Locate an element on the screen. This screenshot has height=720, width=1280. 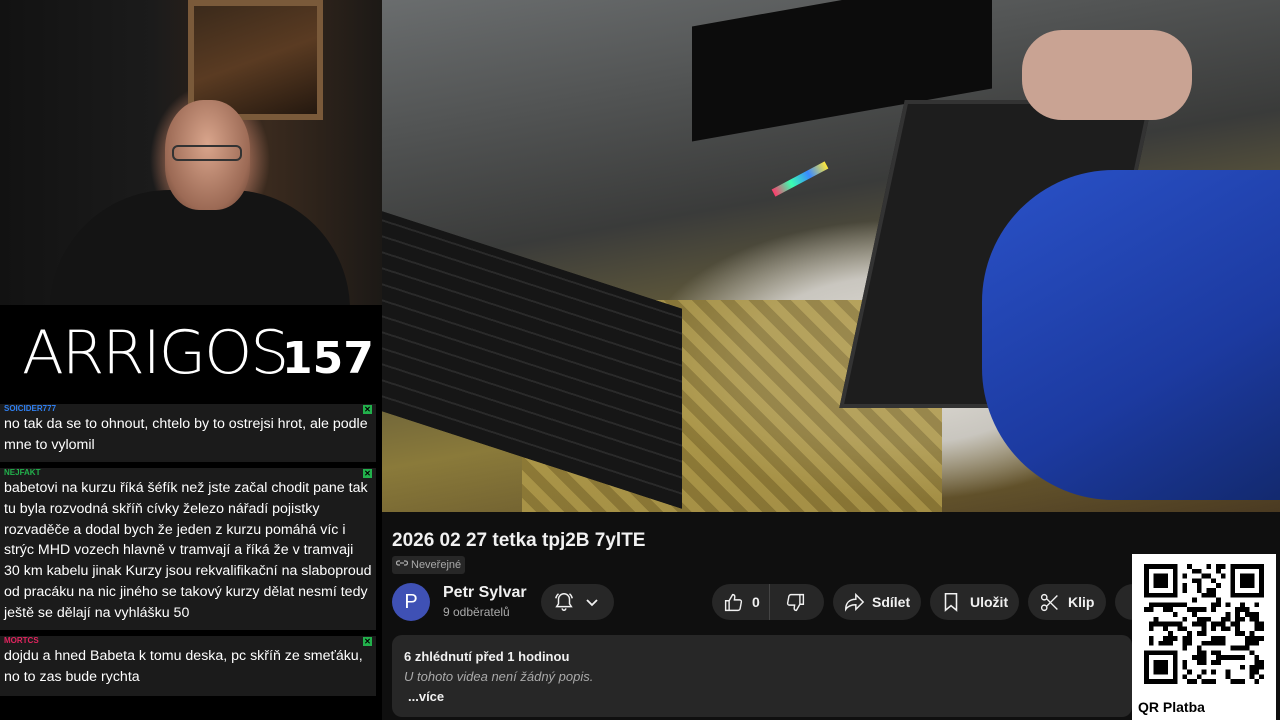
scissors-icon is located at coordinates (1049, 602).